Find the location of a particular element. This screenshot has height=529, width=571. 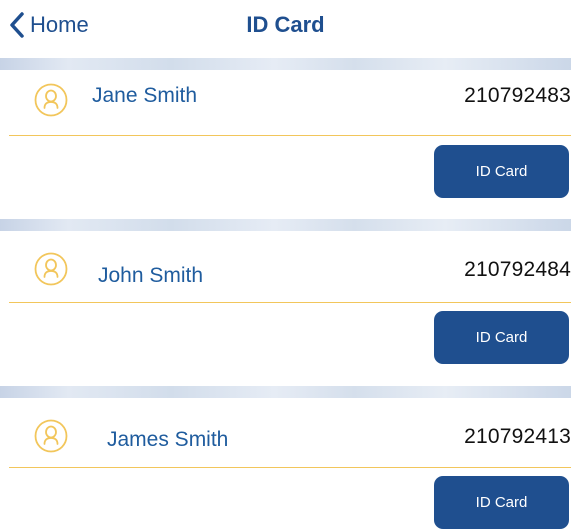

member-id-number: 210792413 is located at coordinates (517, 436).